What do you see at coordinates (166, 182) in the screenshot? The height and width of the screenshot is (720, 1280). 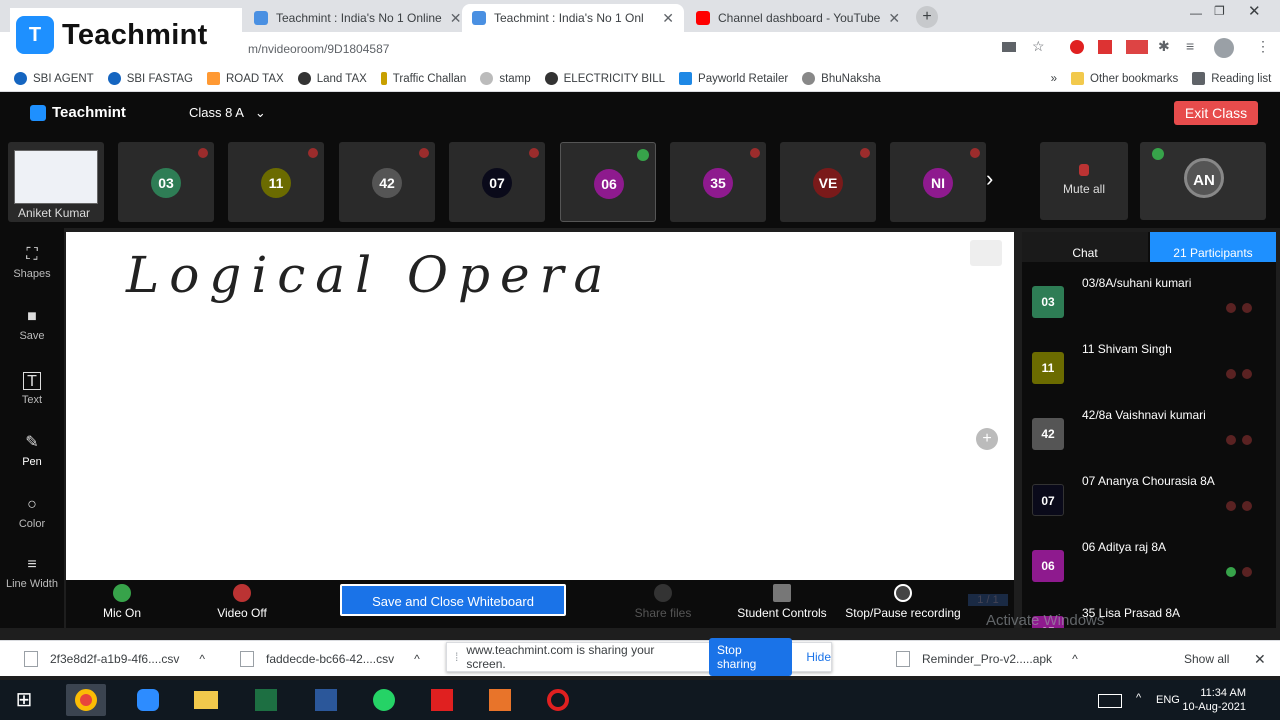 I see `participant-tile: 03` at bounding box center [166, 182].